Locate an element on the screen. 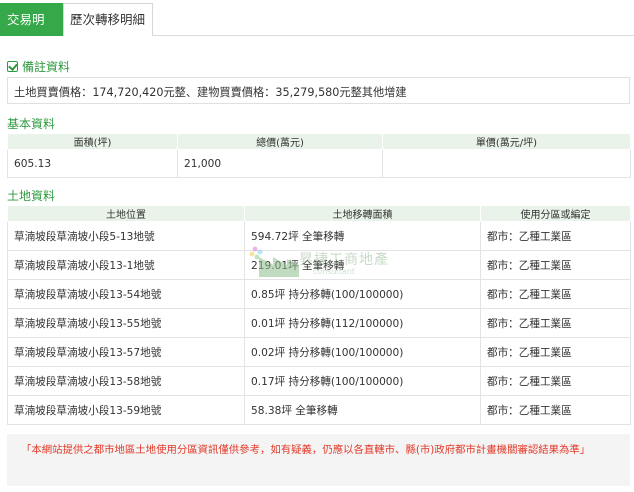 This screenshot has width=634, height=492. column-header: 土地移轉面積 is located at coordinates (362, 213).